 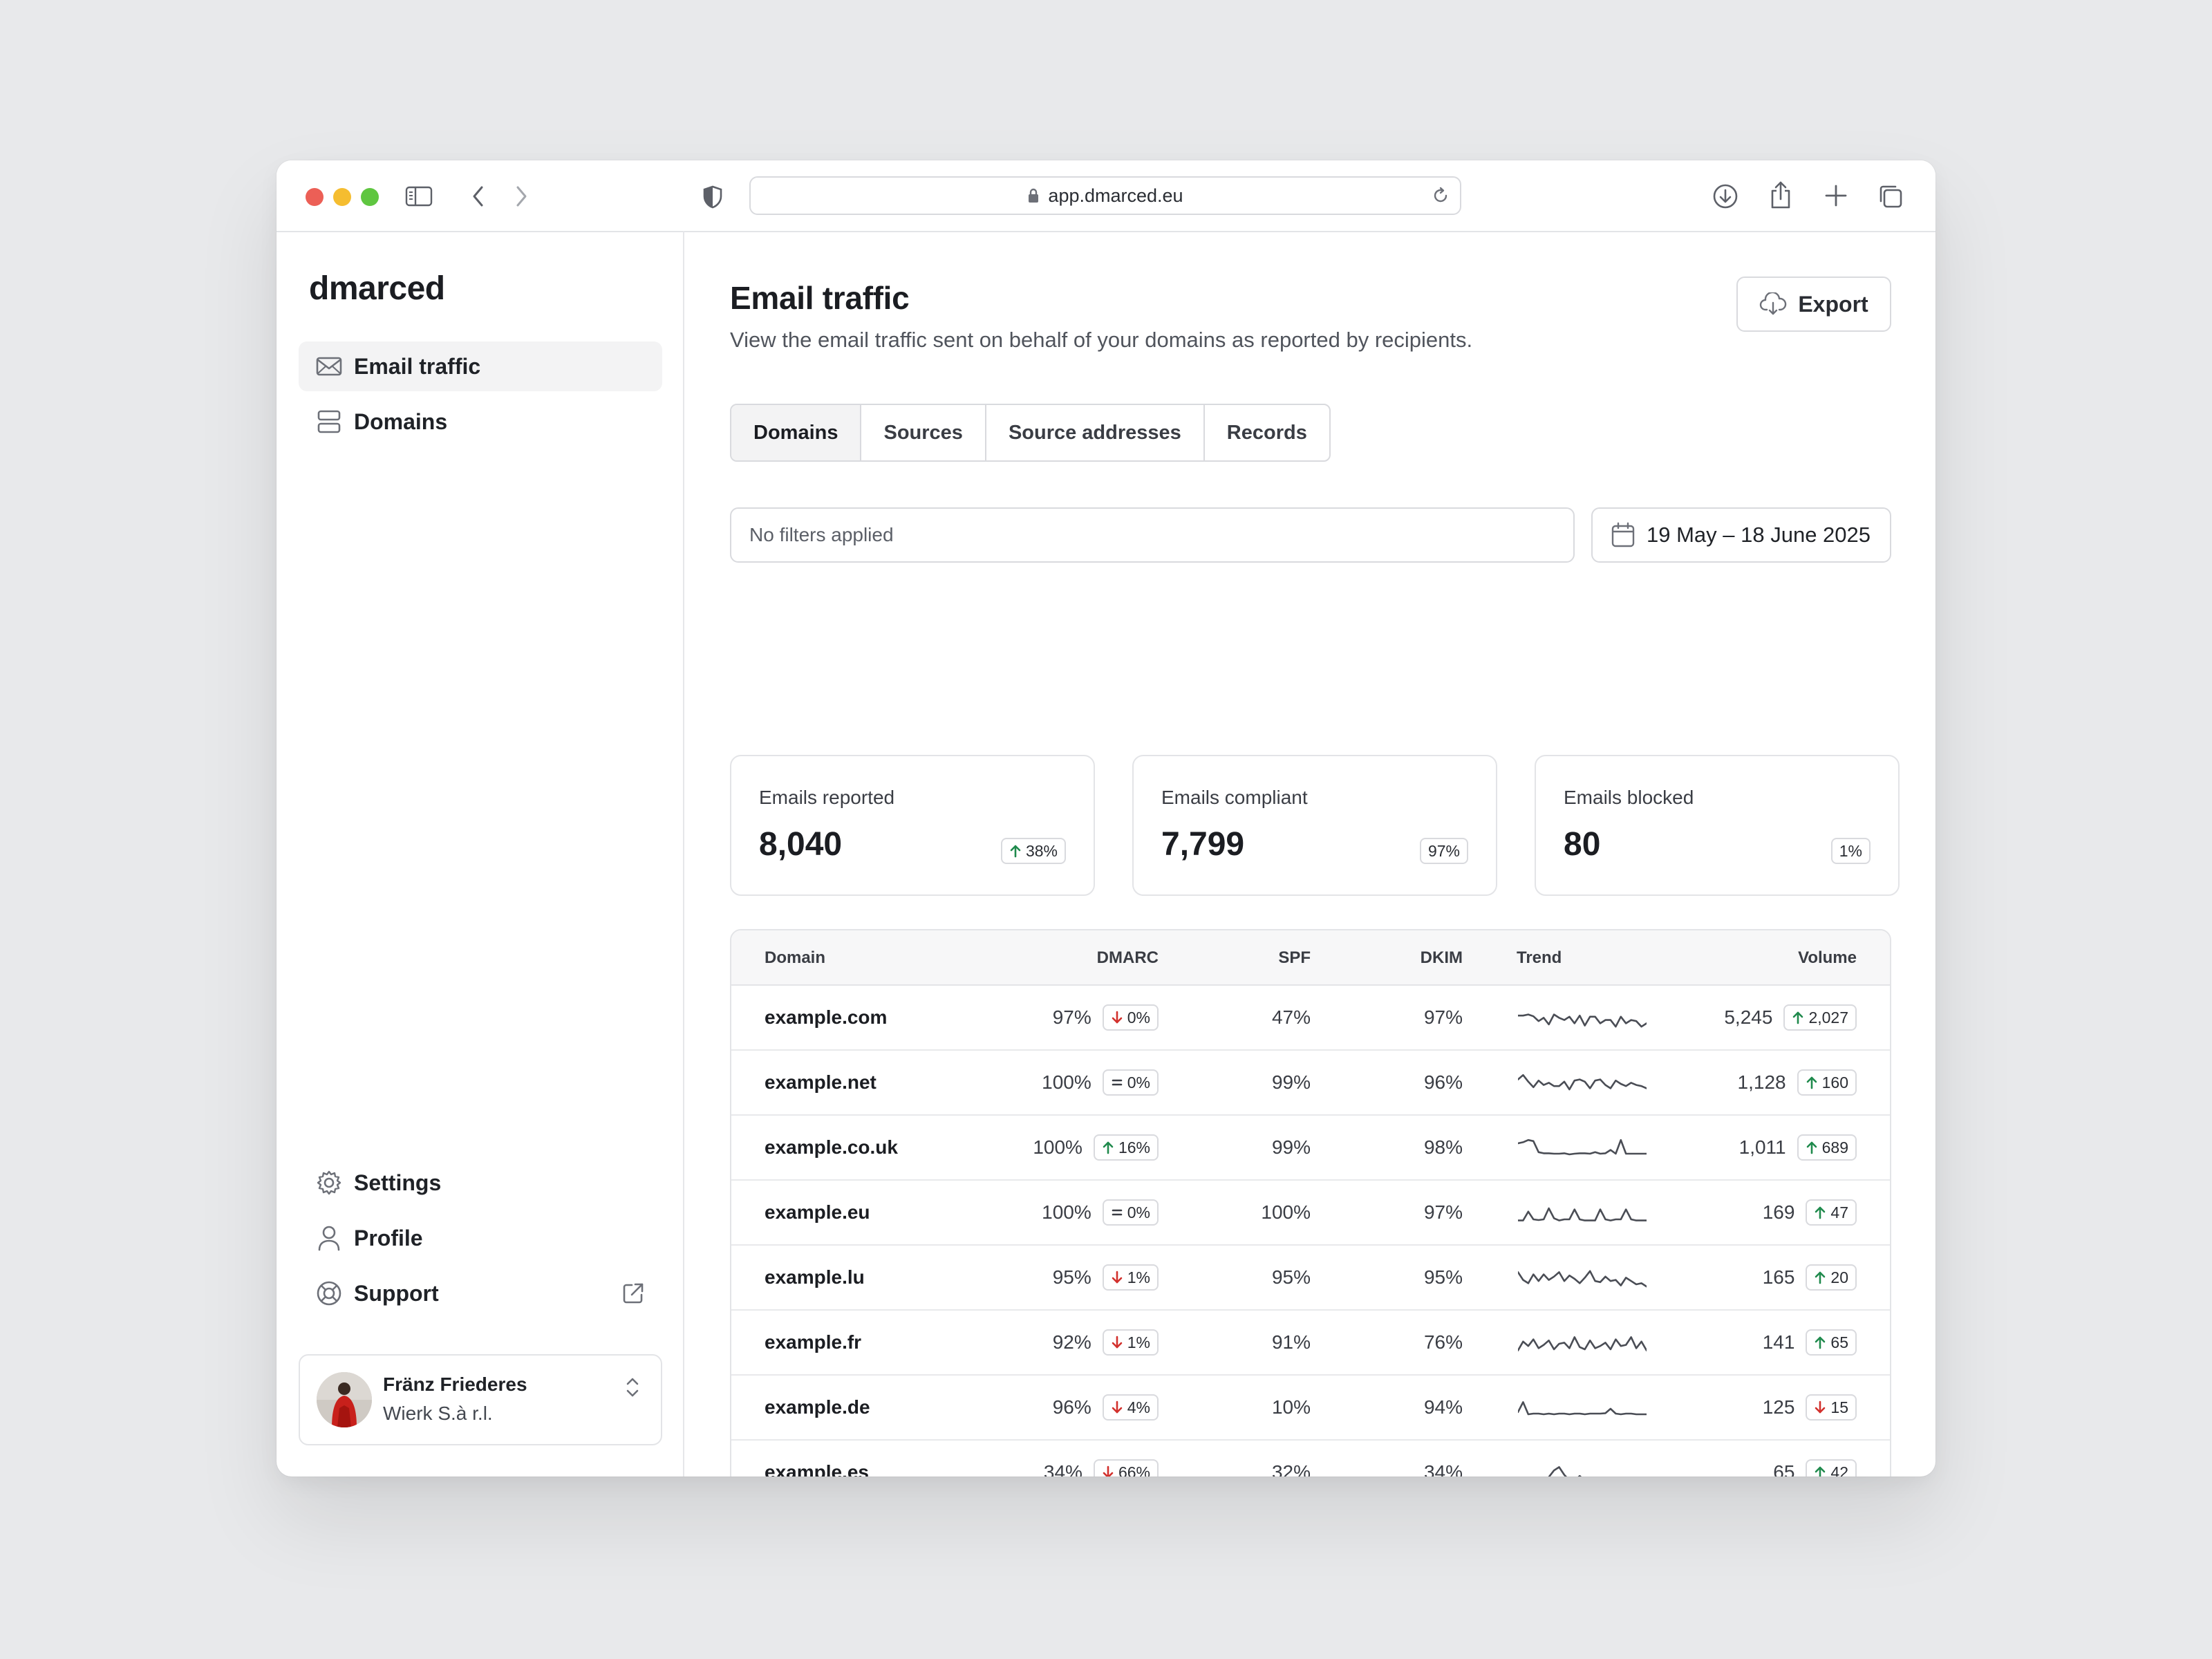 I want to click on volume-cell: 141 65, so click(x=1810, y=1342).